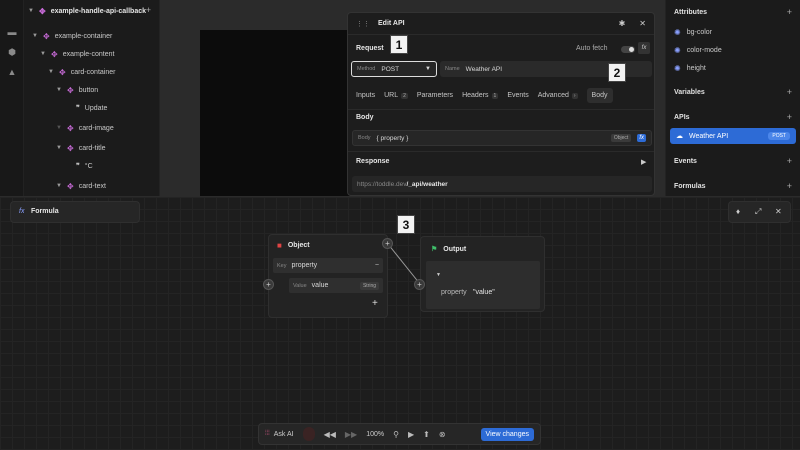  Describe the element at coordinates (394, 69) in the screenshot. I see `method-select: Method POST ▼` at that location.